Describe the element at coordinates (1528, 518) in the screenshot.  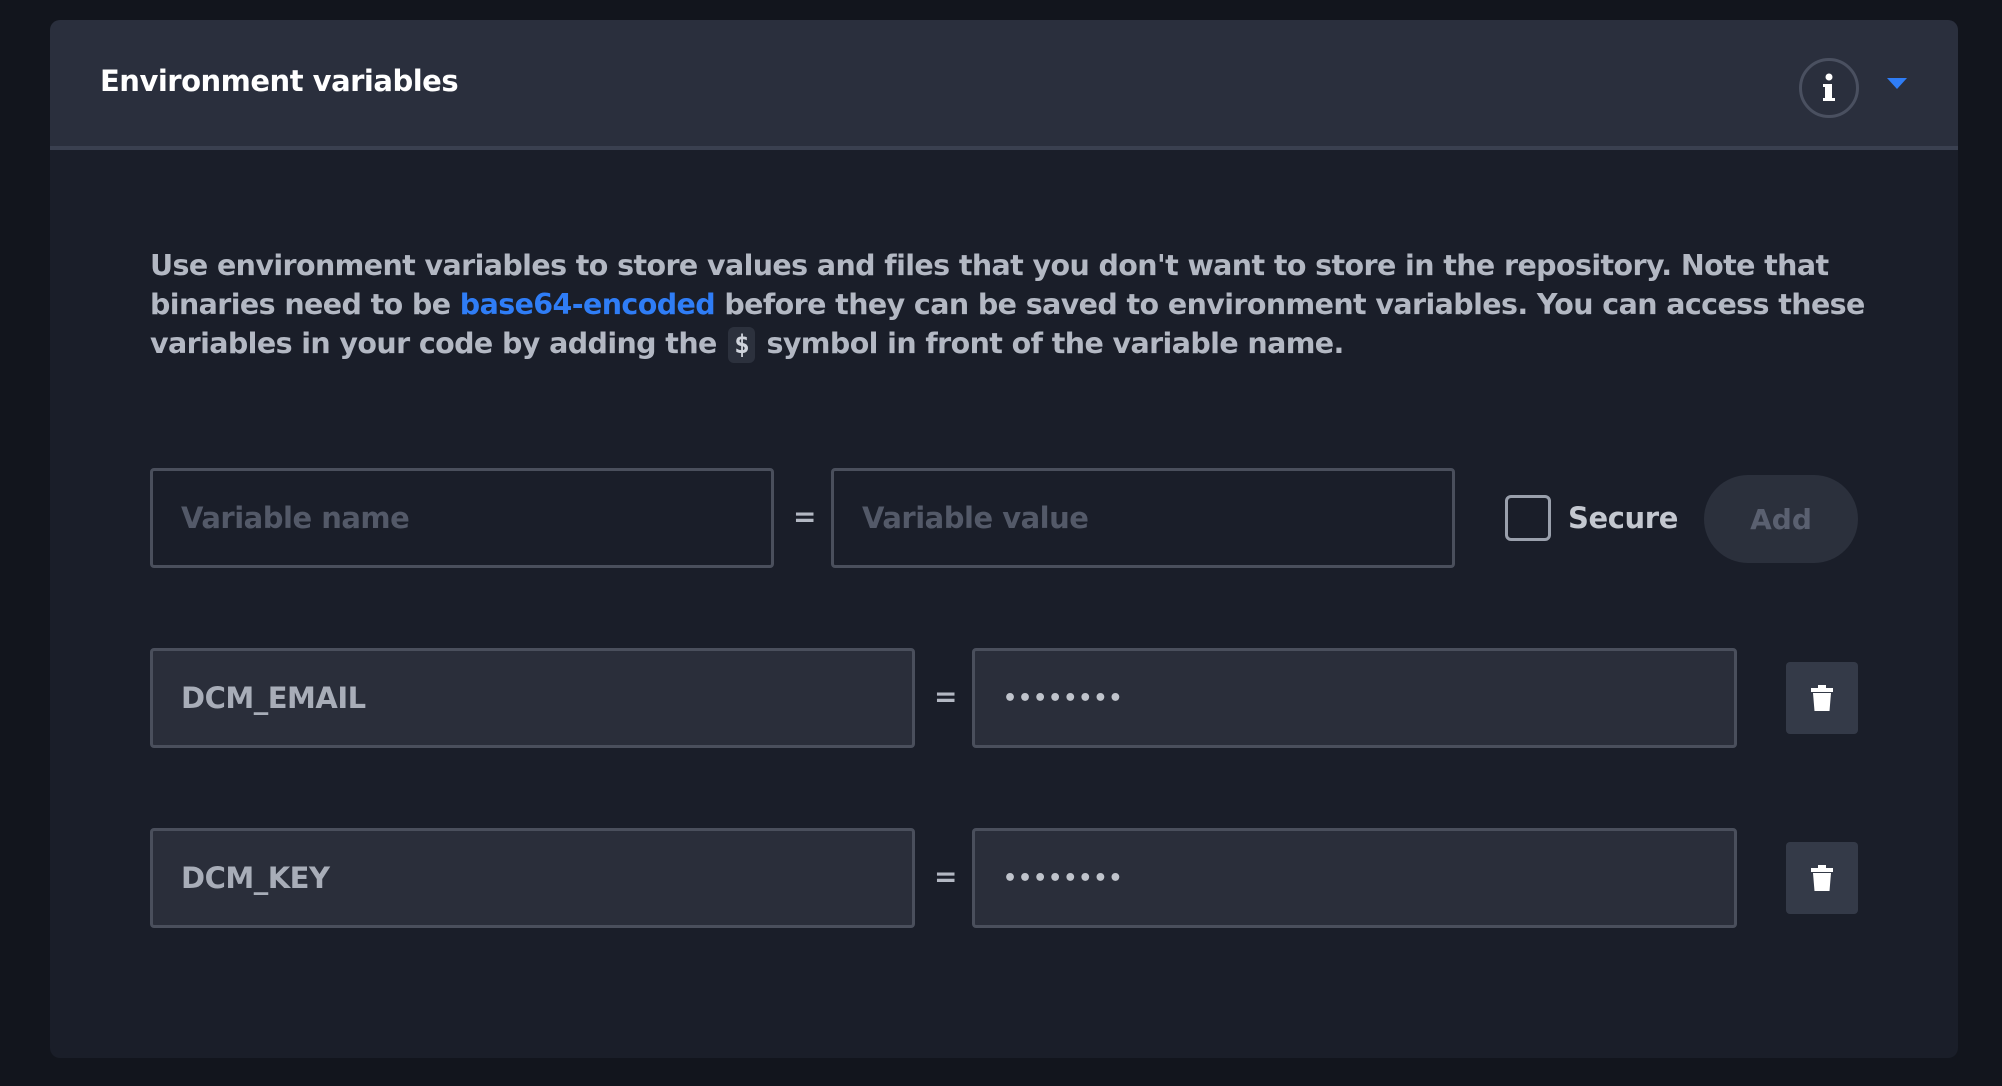
I see `secure-checkbox` at that location.